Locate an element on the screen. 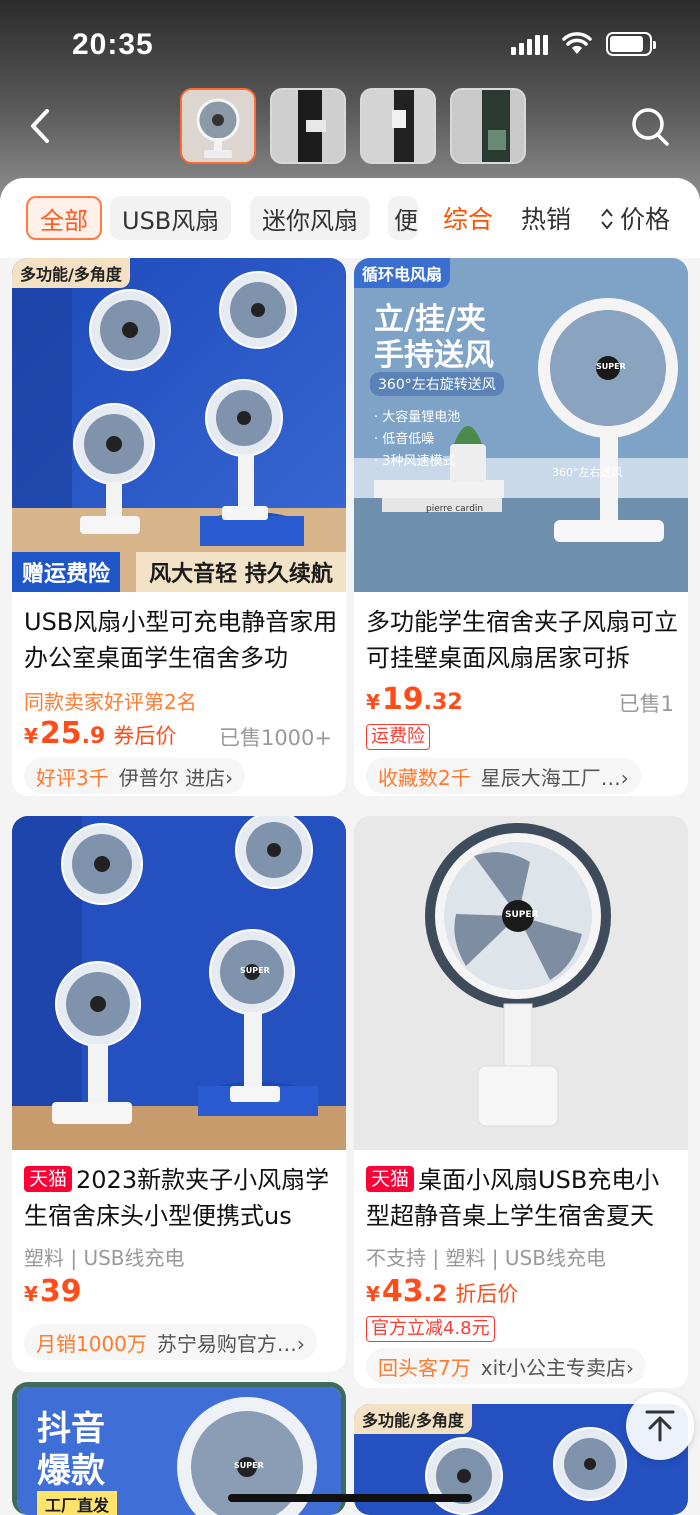 This screenshot has width=700, height=1515. price-note: 折后价 is located at coordinates (487, 1294).